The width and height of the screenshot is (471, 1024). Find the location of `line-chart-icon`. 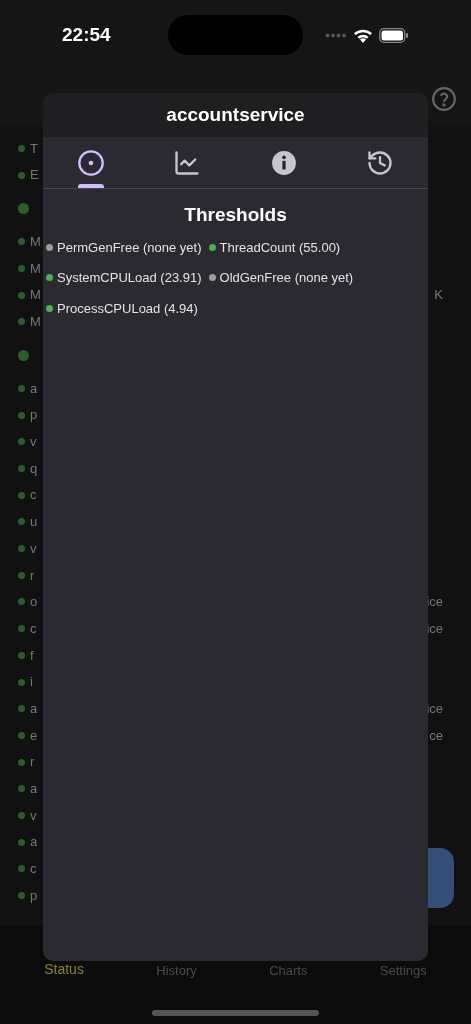

line-chart-icon is located at coordinates (187, 162).